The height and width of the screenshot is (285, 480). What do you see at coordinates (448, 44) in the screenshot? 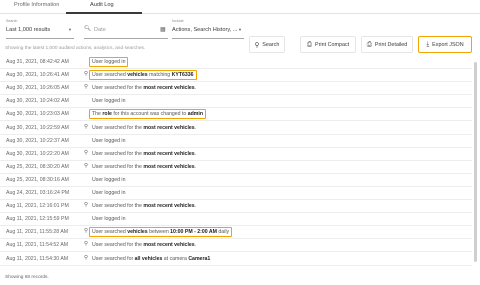
I see `export-json-label: Export JSON` at bounding box center [448, 44].